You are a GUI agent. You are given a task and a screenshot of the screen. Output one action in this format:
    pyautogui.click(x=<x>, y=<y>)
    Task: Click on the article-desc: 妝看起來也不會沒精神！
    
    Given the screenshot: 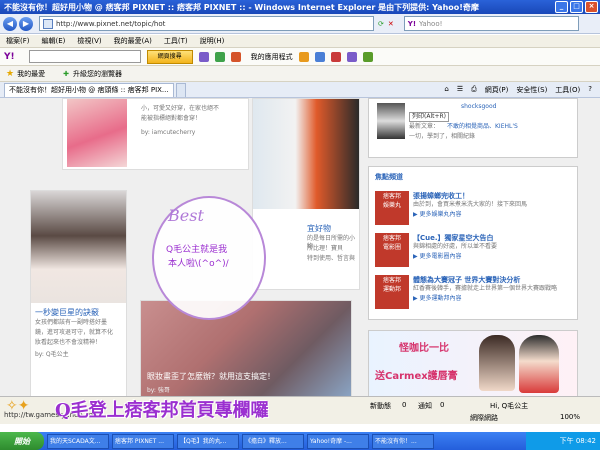 What is the action you would take?
    pyautogui.click(x=68, y=342)
    